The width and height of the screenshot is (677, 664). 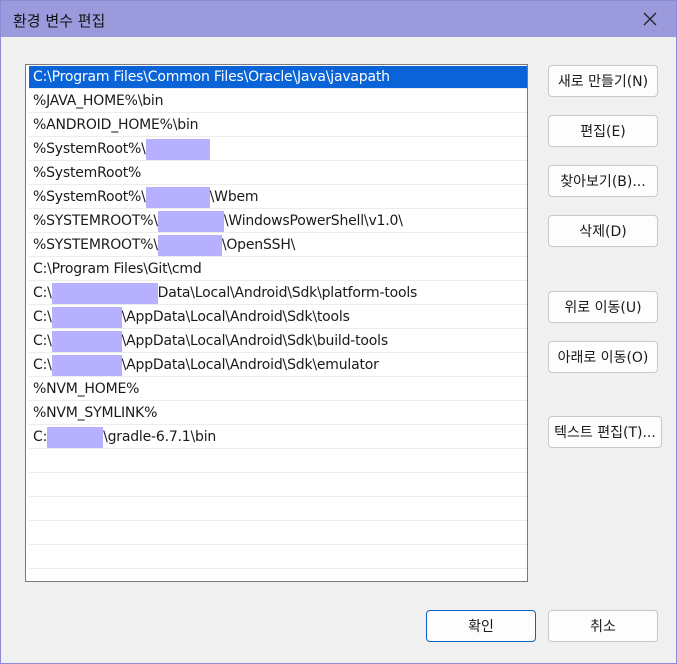 I want to click on path-text: %SystemRoot%\, so click(x=119, y=149).